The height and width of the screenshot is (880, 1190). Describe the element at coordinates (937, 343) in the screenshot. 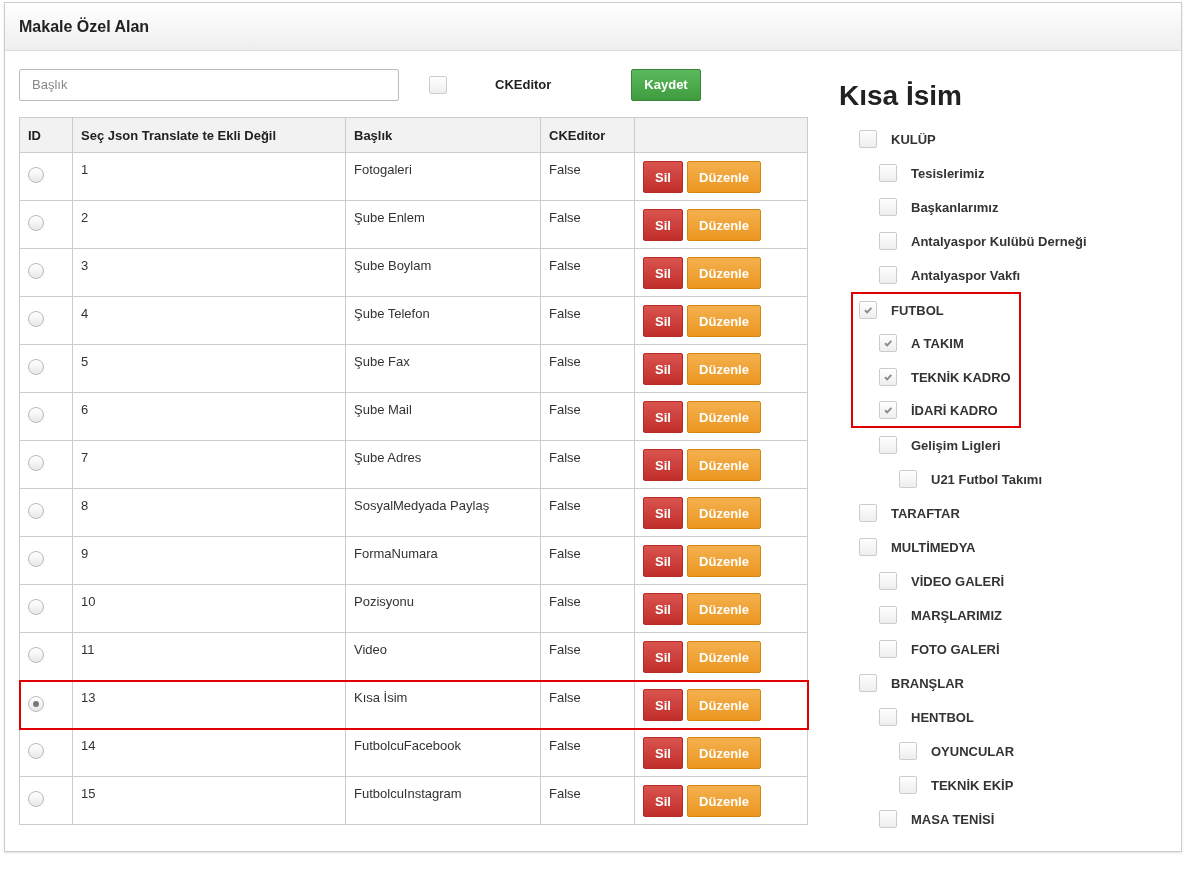

I see `tree-item-label: A TAKIM` at that location.